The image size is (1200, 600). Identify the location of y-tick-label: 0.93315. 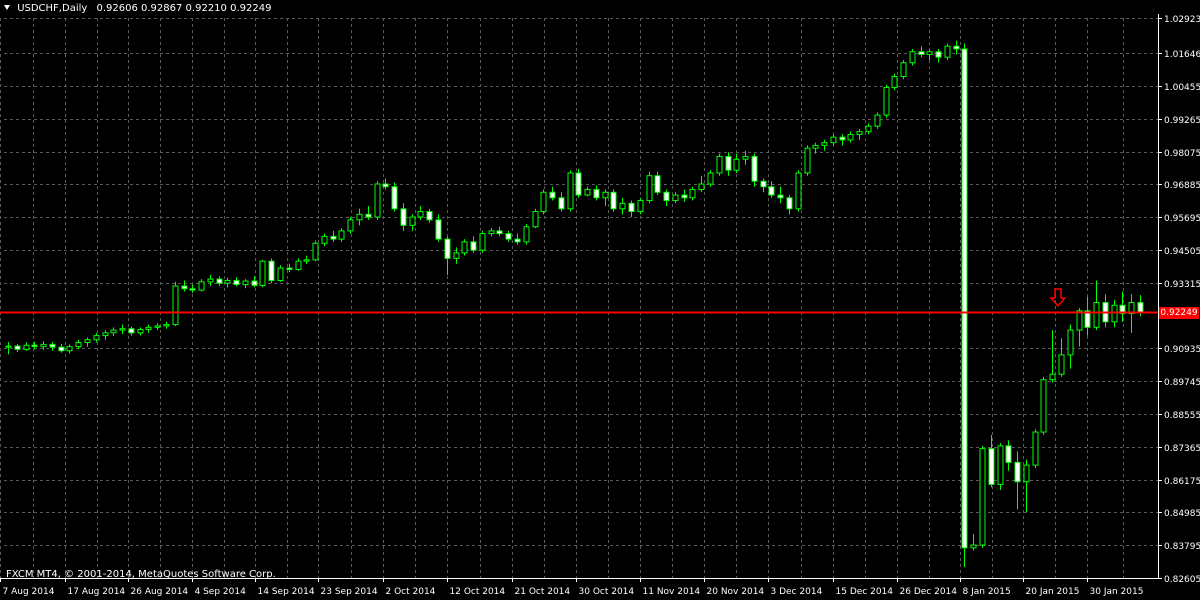
(1182, 285).